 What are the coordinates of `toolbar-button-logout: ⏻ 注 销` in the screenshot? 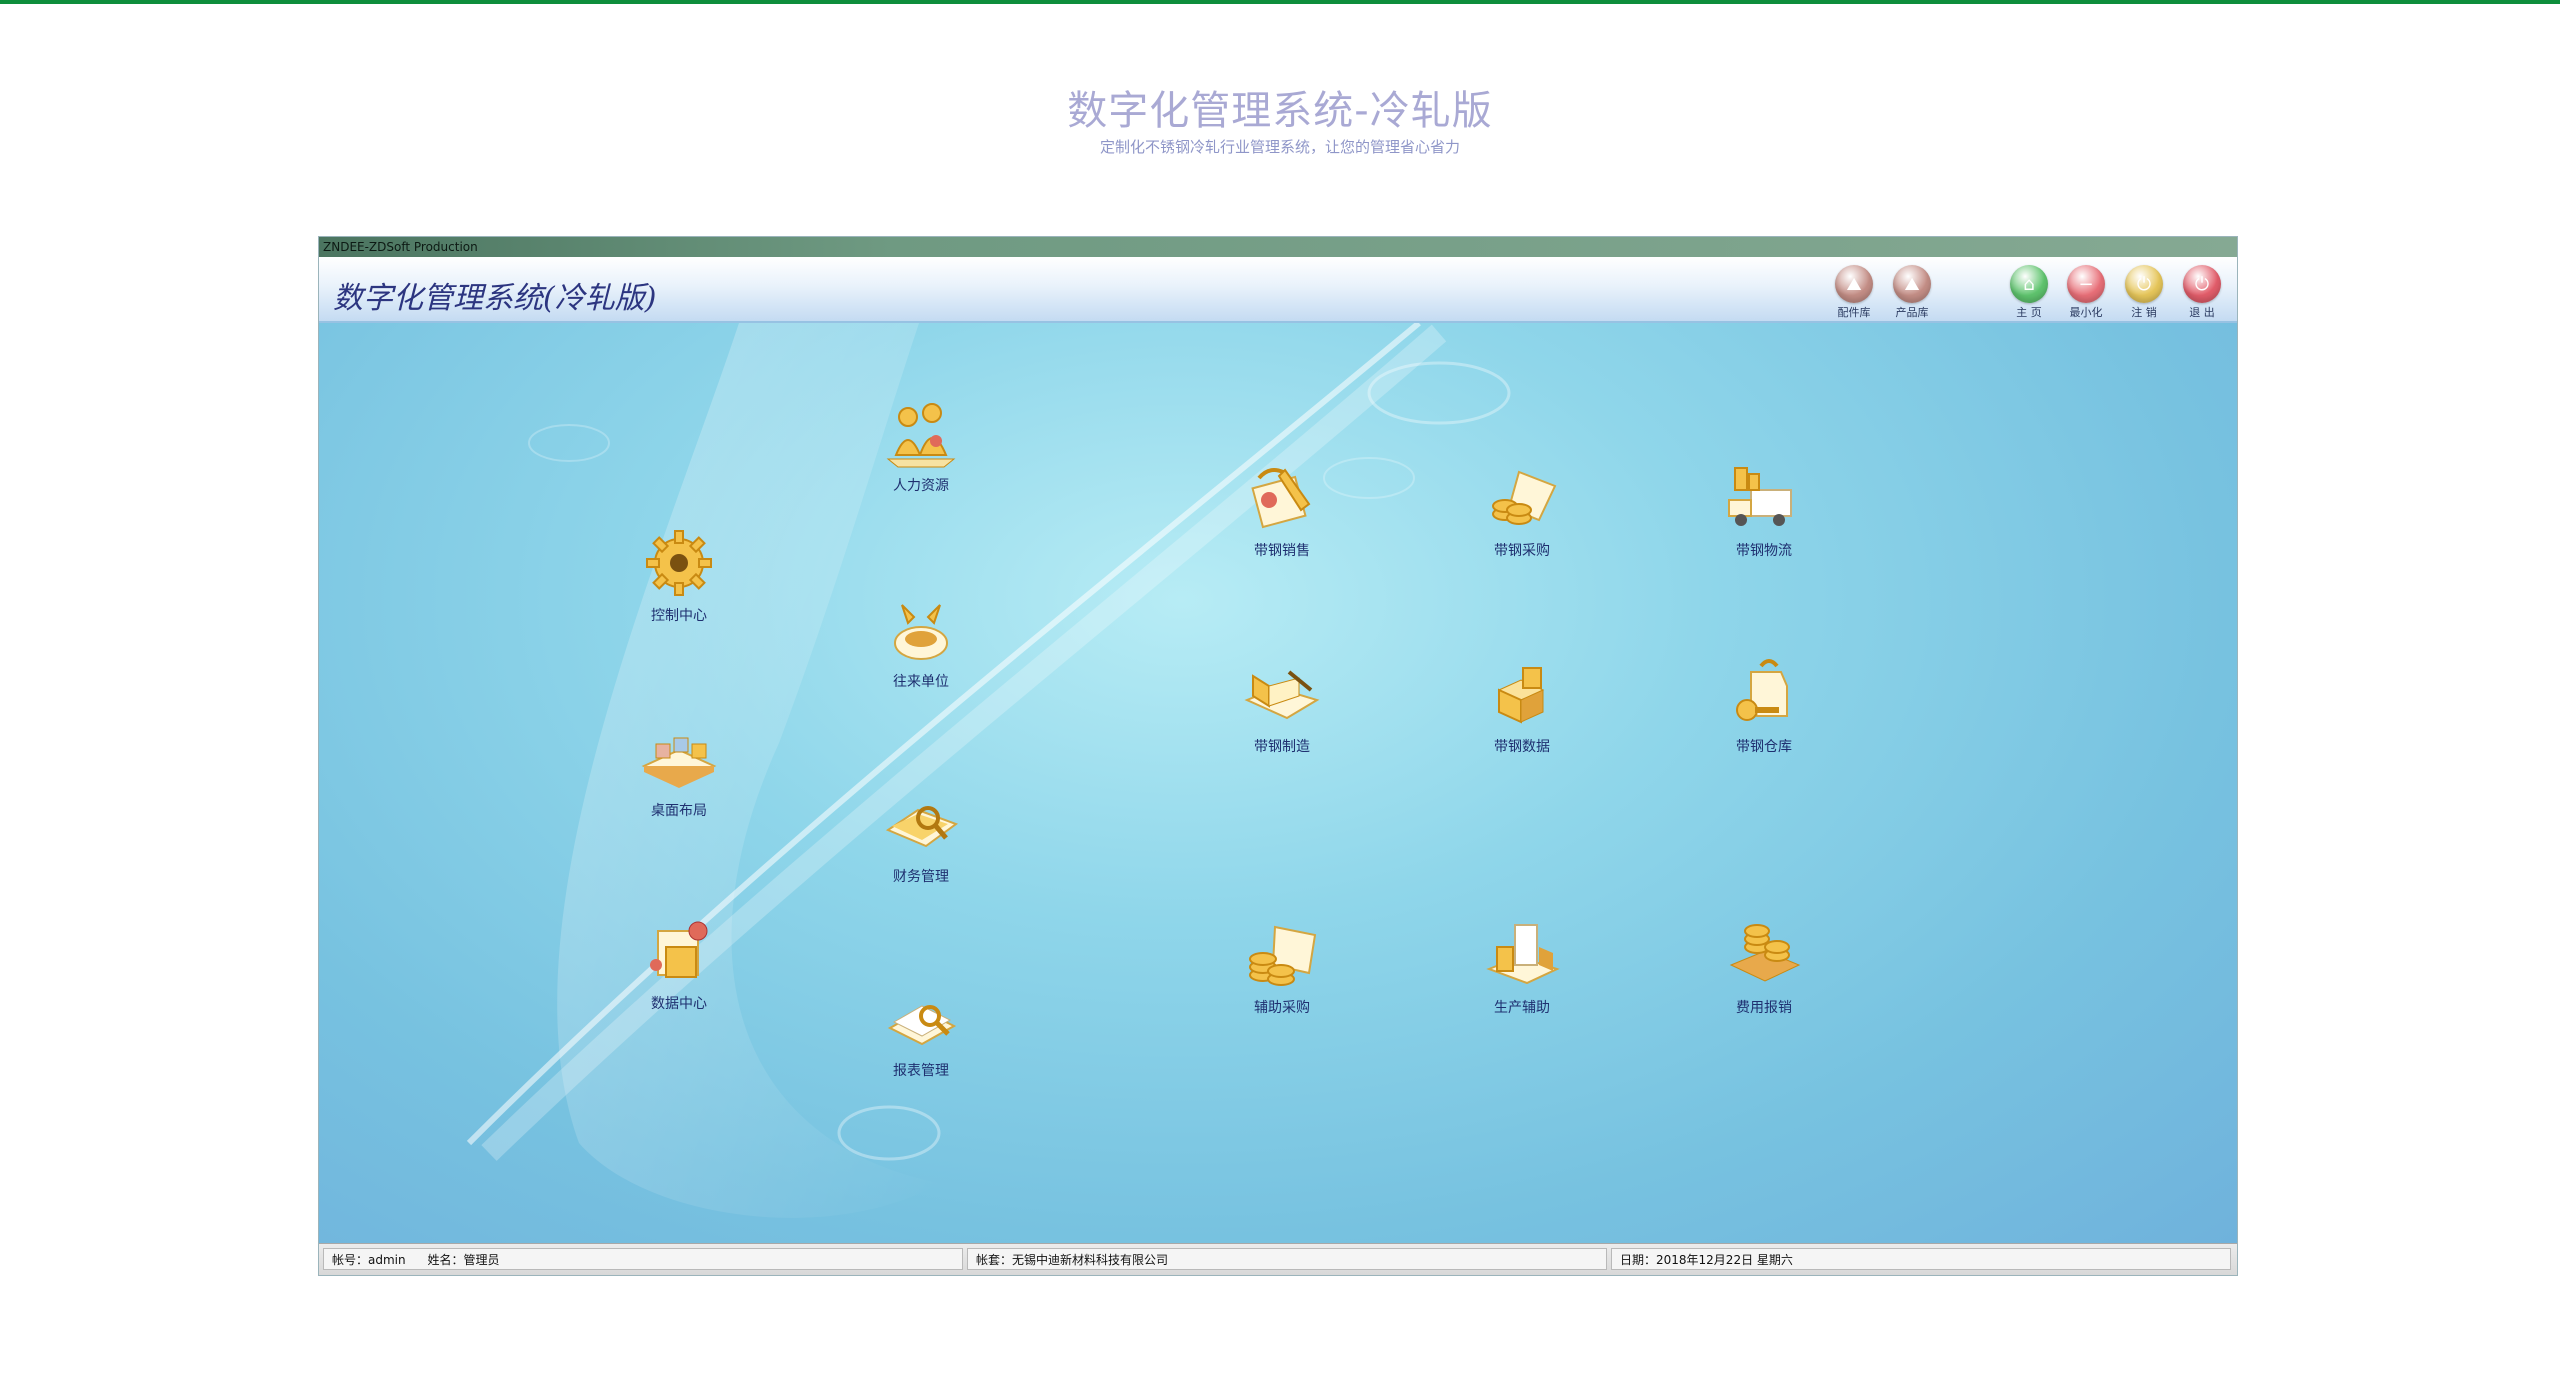 It's located at (2144, 292).